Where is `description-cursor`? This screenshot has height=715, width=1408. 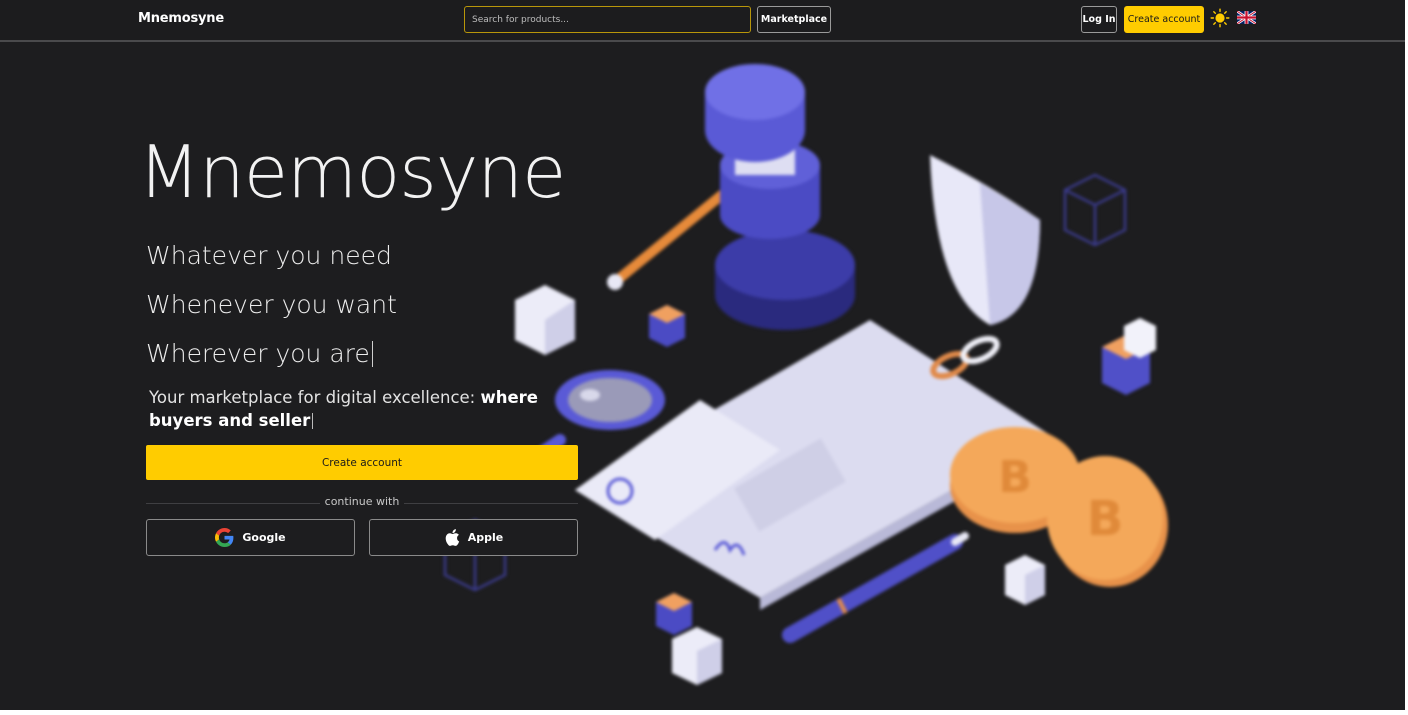 description-cursor is located at coordinates (313, 421).